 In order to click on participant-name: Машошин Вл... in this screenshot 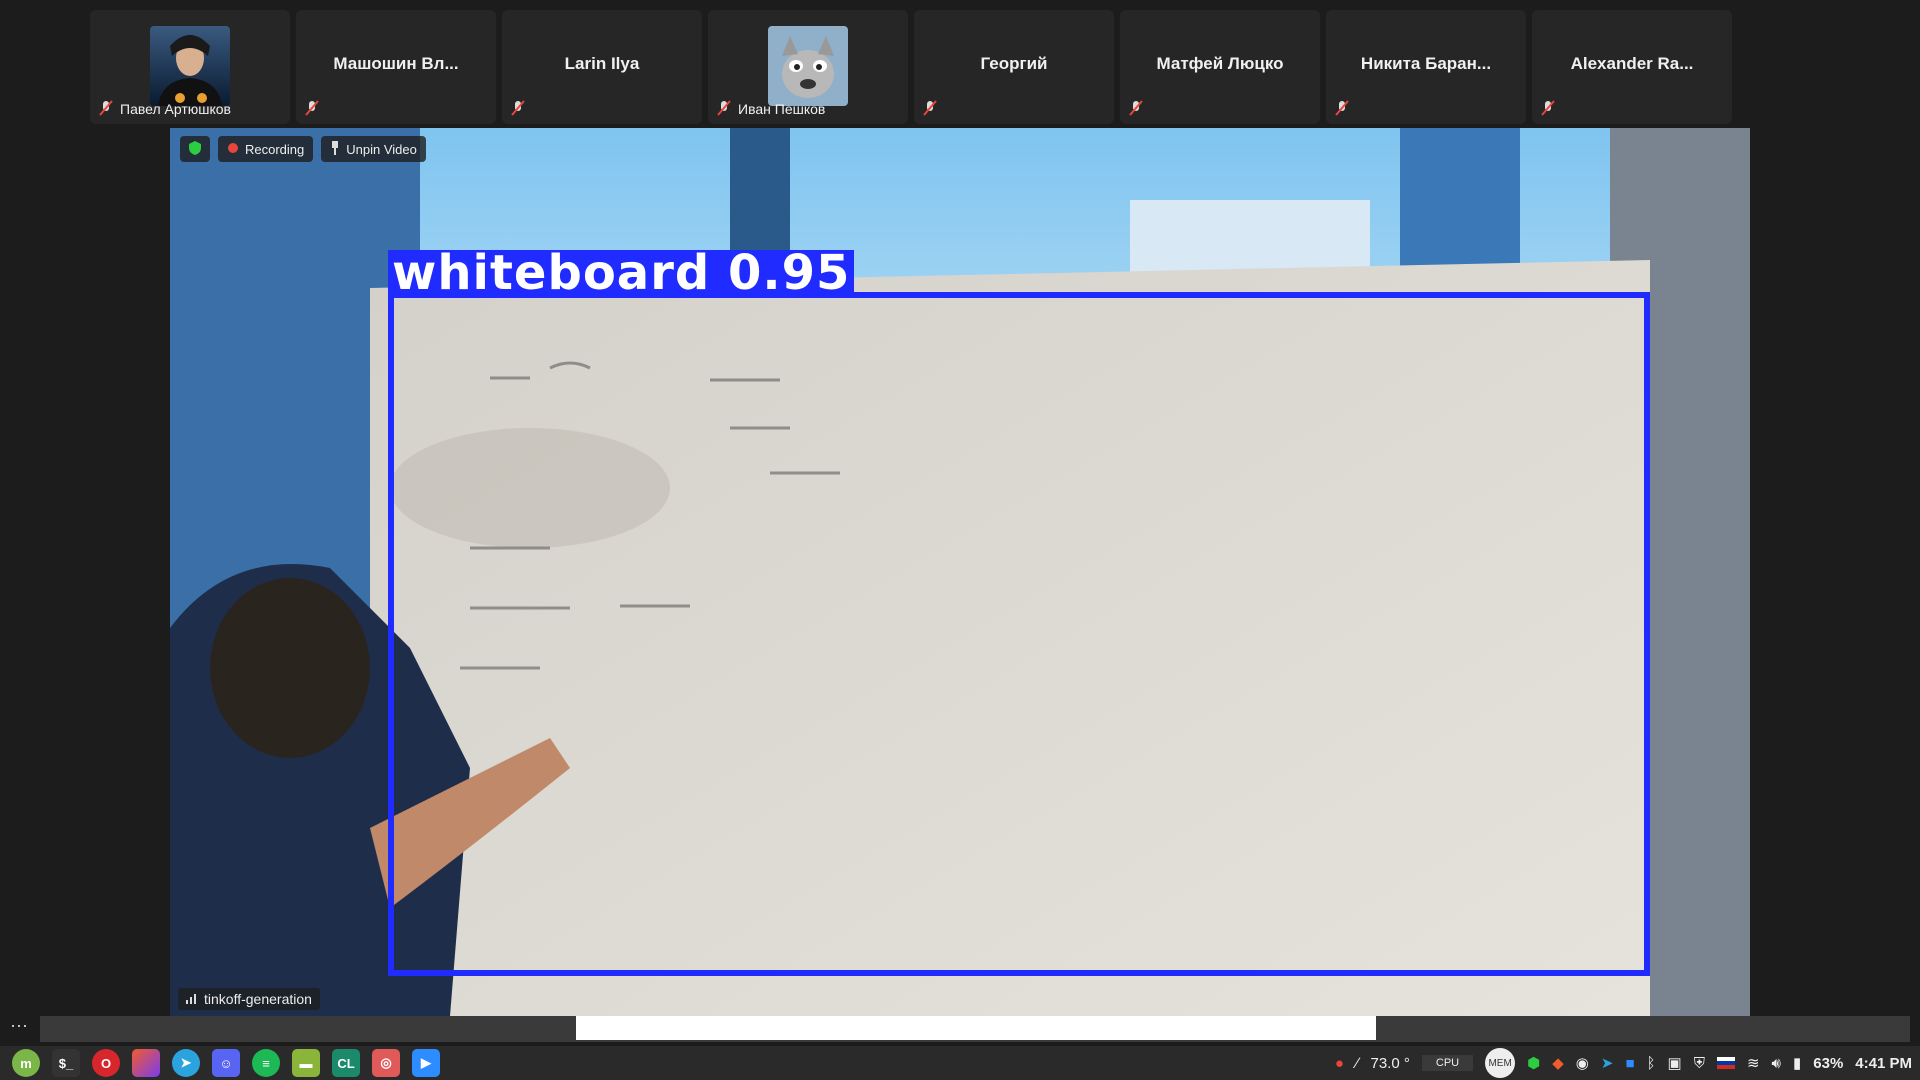, I will do `click(396, 63)`.